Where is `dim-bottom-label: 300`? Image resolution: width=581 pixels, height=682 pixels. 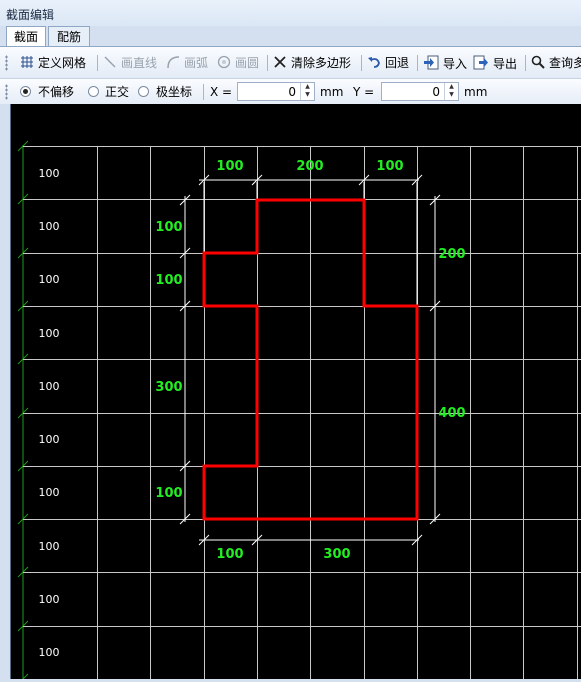 dim-bottom-label: 300 is located at coordinates (336, 554).